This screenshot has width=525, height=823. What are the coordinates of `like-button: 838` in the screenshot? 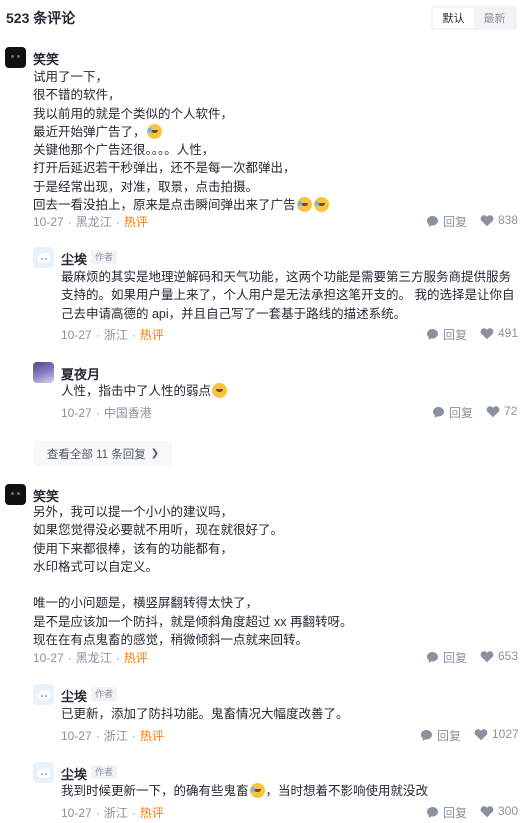 It's located at (499, 220).